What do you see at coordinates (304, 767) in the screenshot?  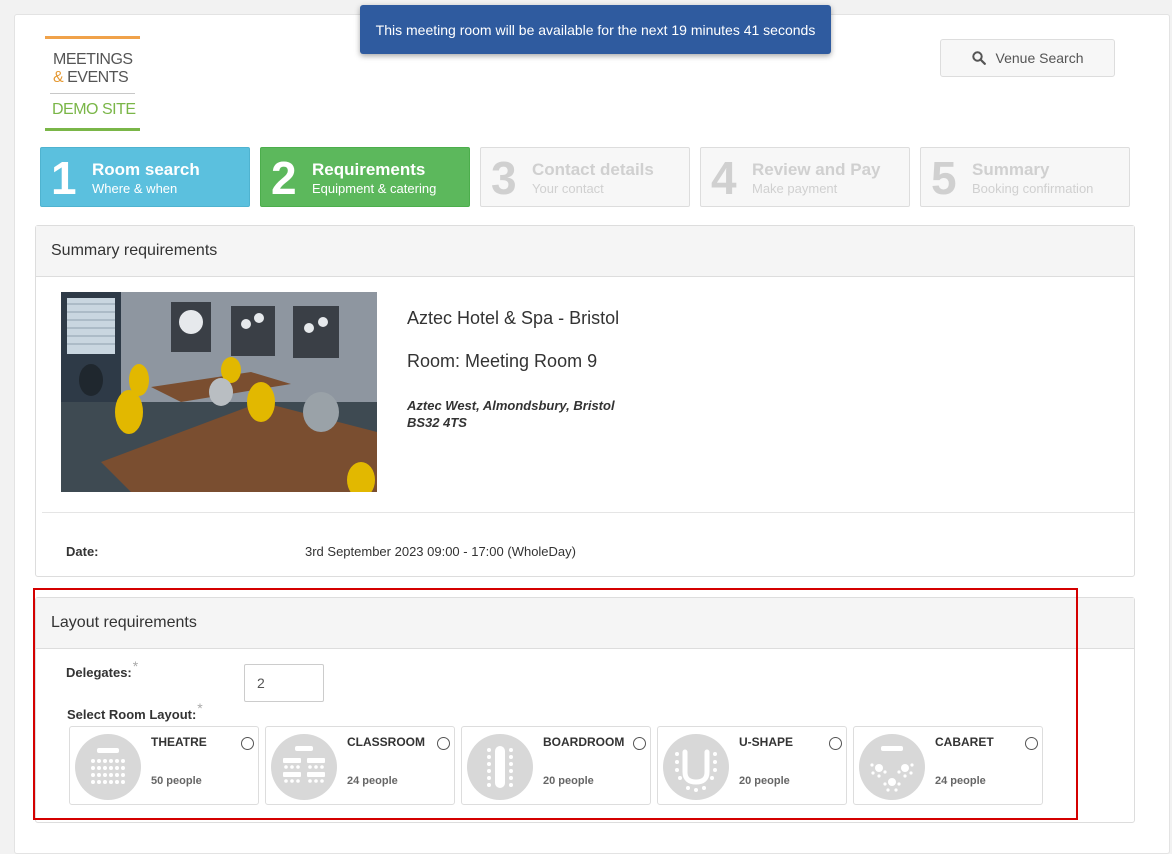 I see `classroom-icon` at bounding box center [304, 767].